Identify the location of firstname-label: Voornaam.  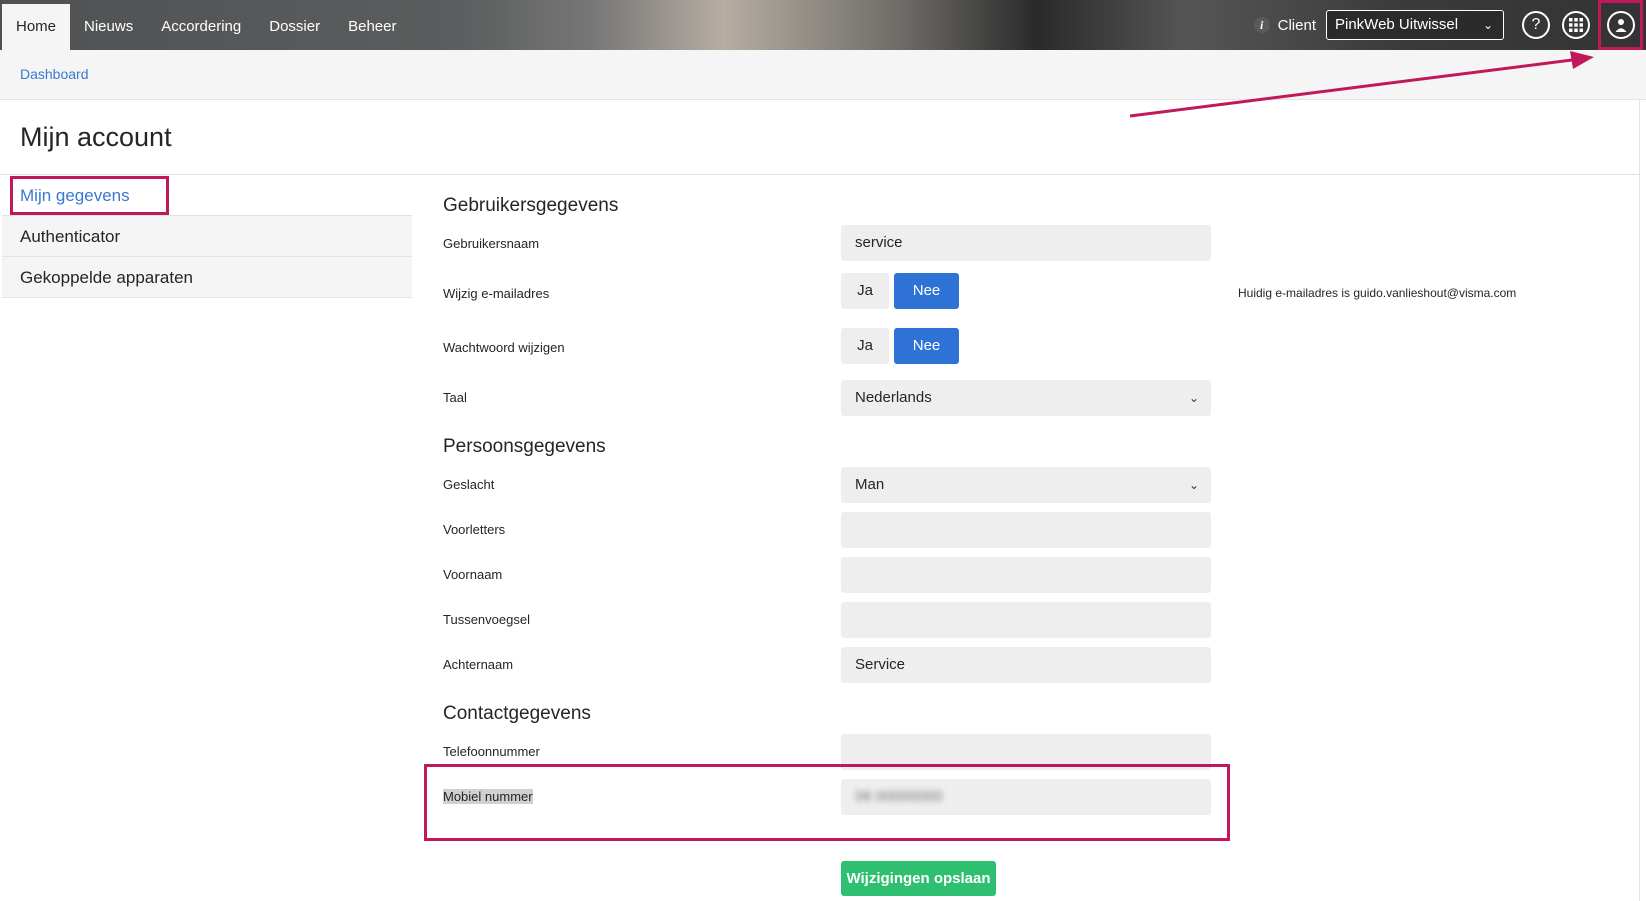
(473, 574).